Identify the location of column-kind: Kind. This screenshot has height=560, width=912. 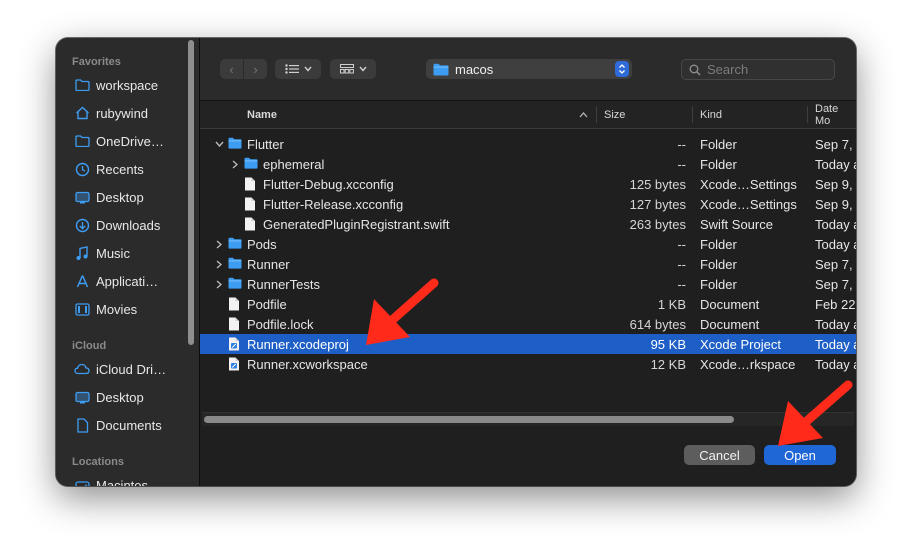
(711, 114).